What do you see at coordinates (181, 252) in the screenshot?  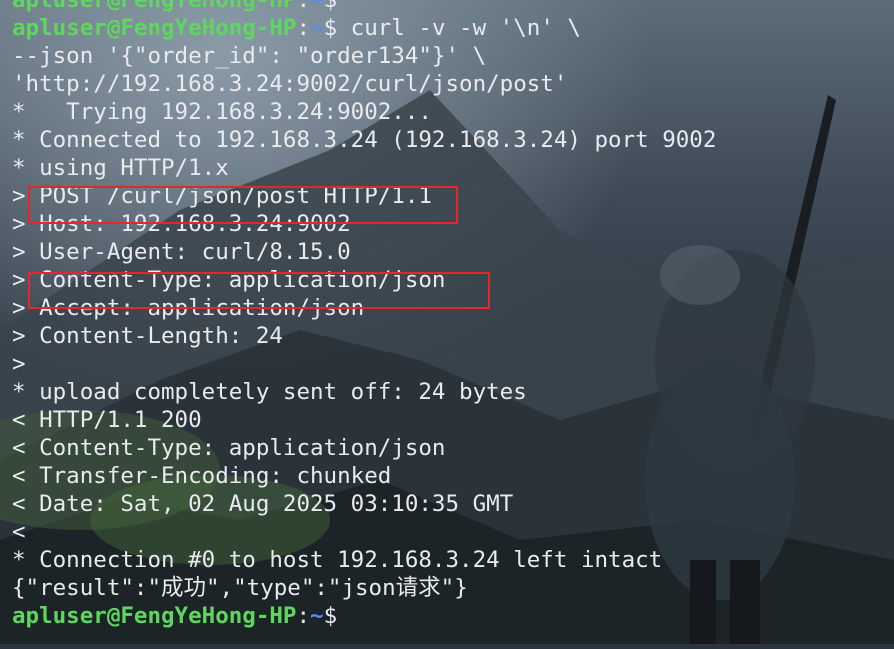 I see `request-header: > User-Agent: curl/8.15.0` at bounding box center [181, 252].